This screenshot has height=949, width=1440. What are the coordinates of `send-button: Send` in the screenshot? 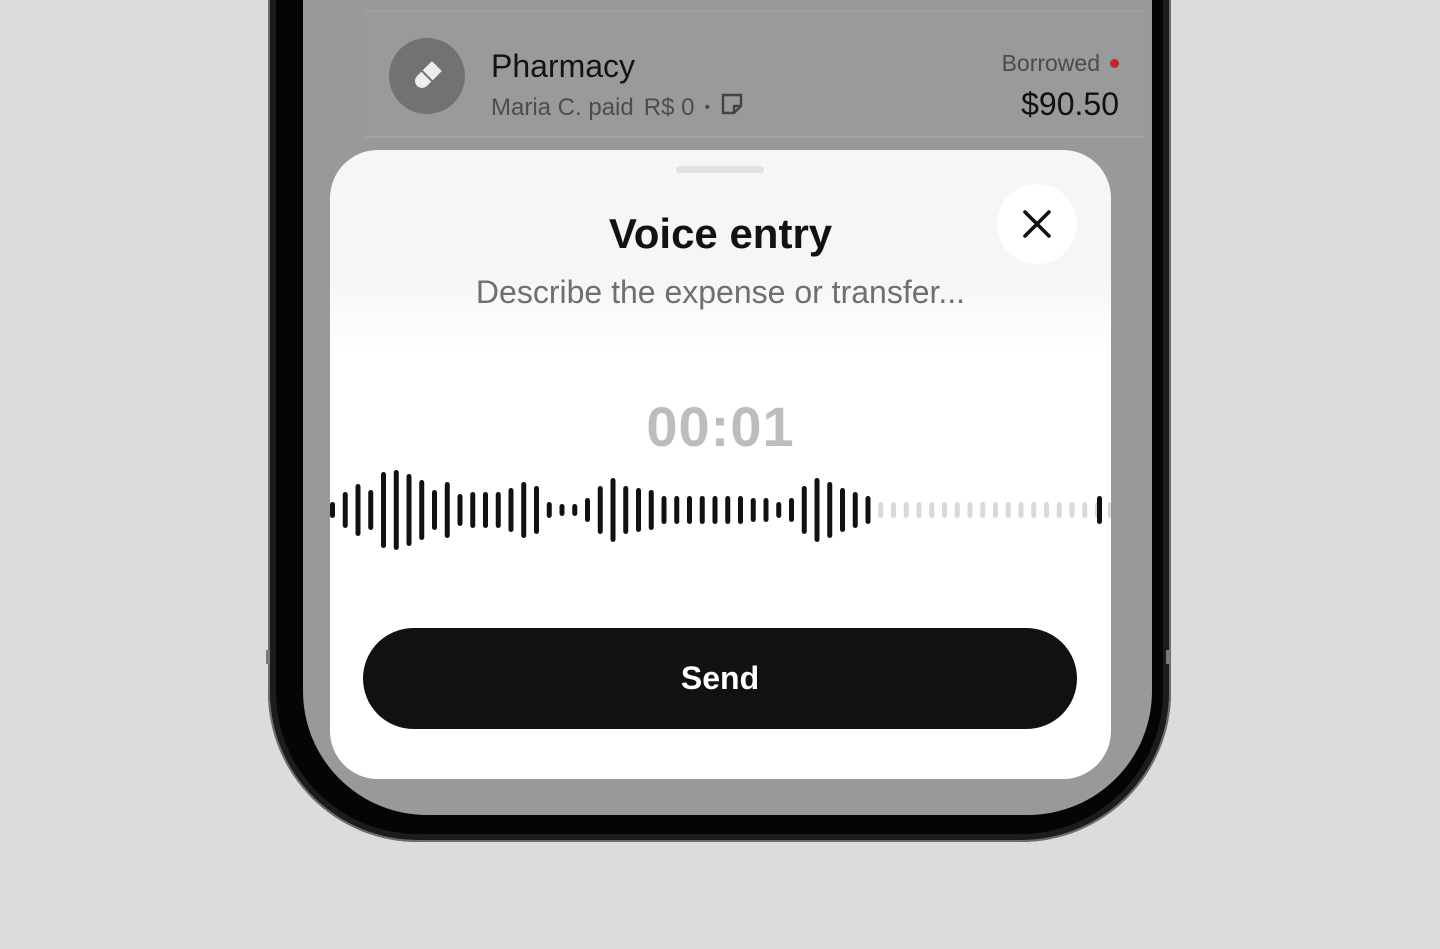 It's located at (720, 678).